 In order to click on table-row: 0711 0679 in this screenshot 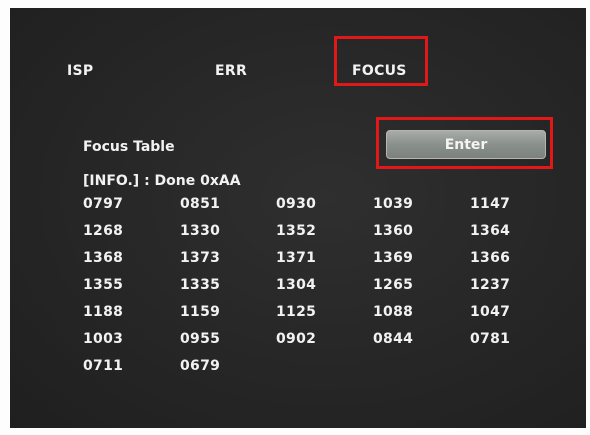, I will do `click(323, 371)`.